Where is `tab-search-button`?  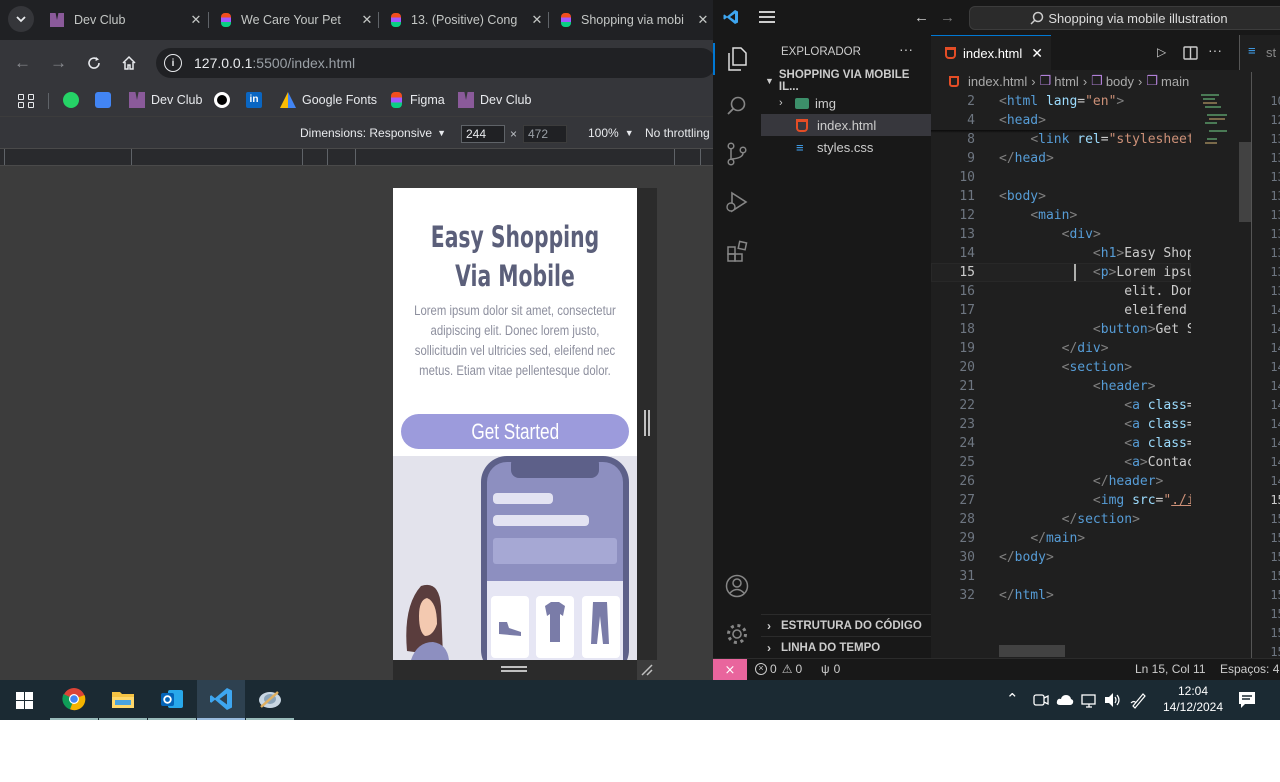 tab-search-button is located at coordinates (21, 19).